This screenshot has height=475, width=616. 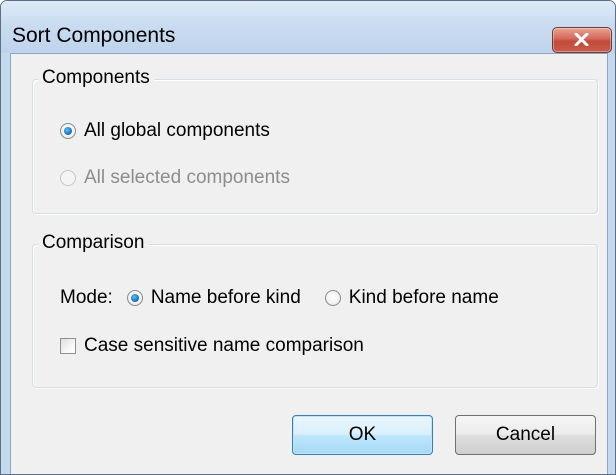 I want to click on radio-label: Kind before name, so click(x=424, y=298).